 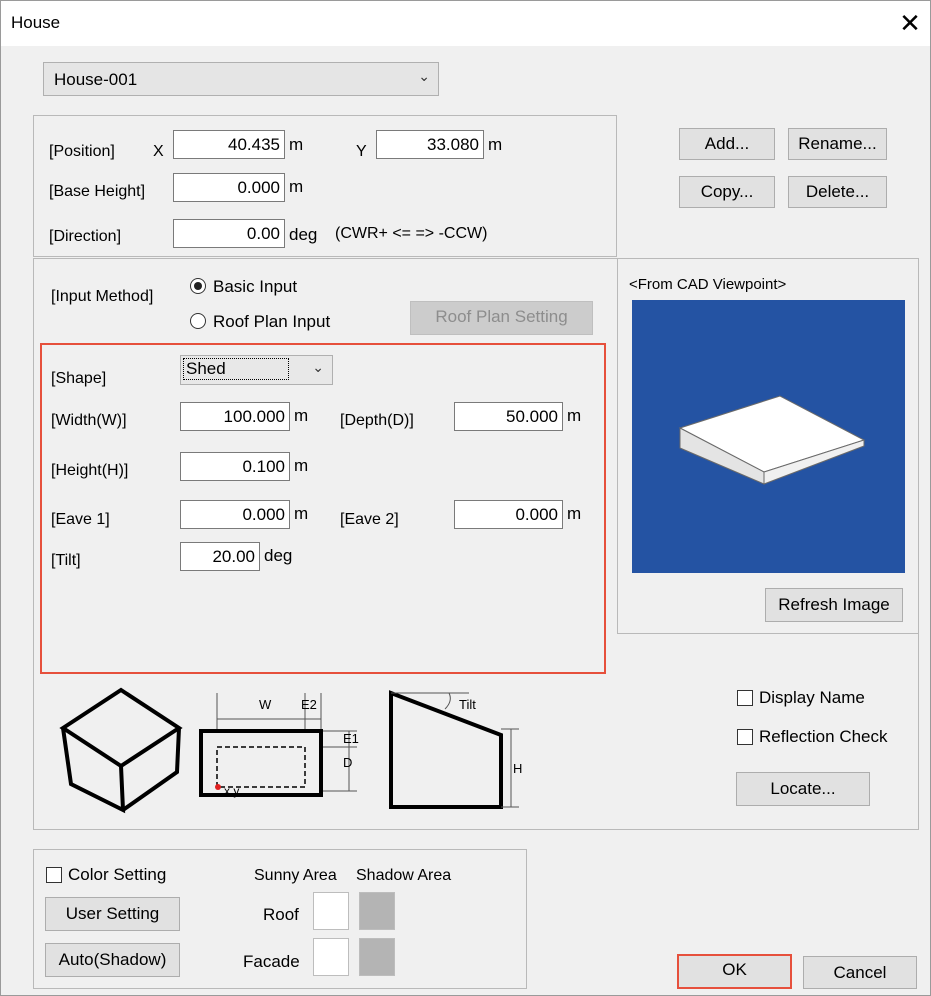 I want to click on depth-input: 50.000, so click(x=508, y=416).